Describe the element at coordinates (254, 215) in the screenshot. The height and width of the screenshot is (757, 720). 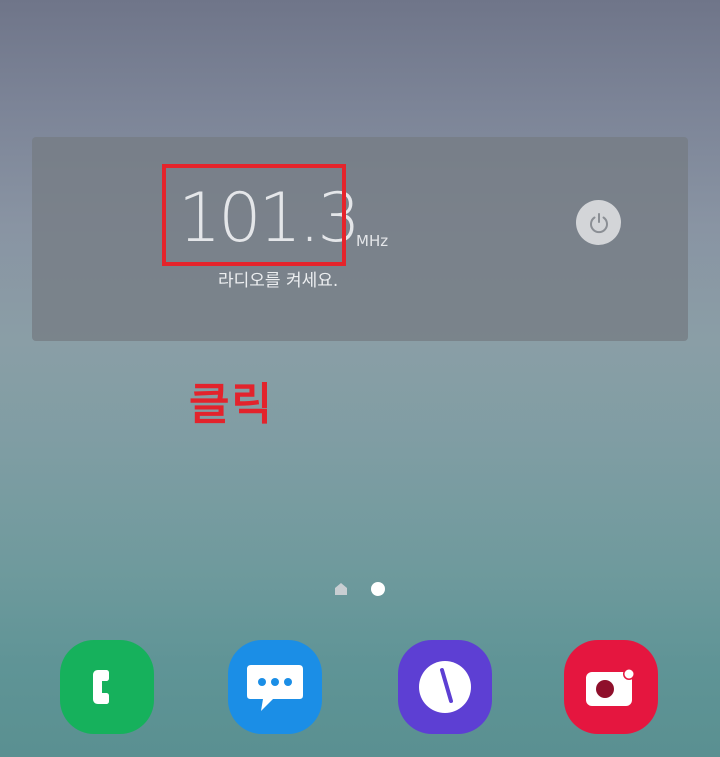
I see `highlight-box` at that location.